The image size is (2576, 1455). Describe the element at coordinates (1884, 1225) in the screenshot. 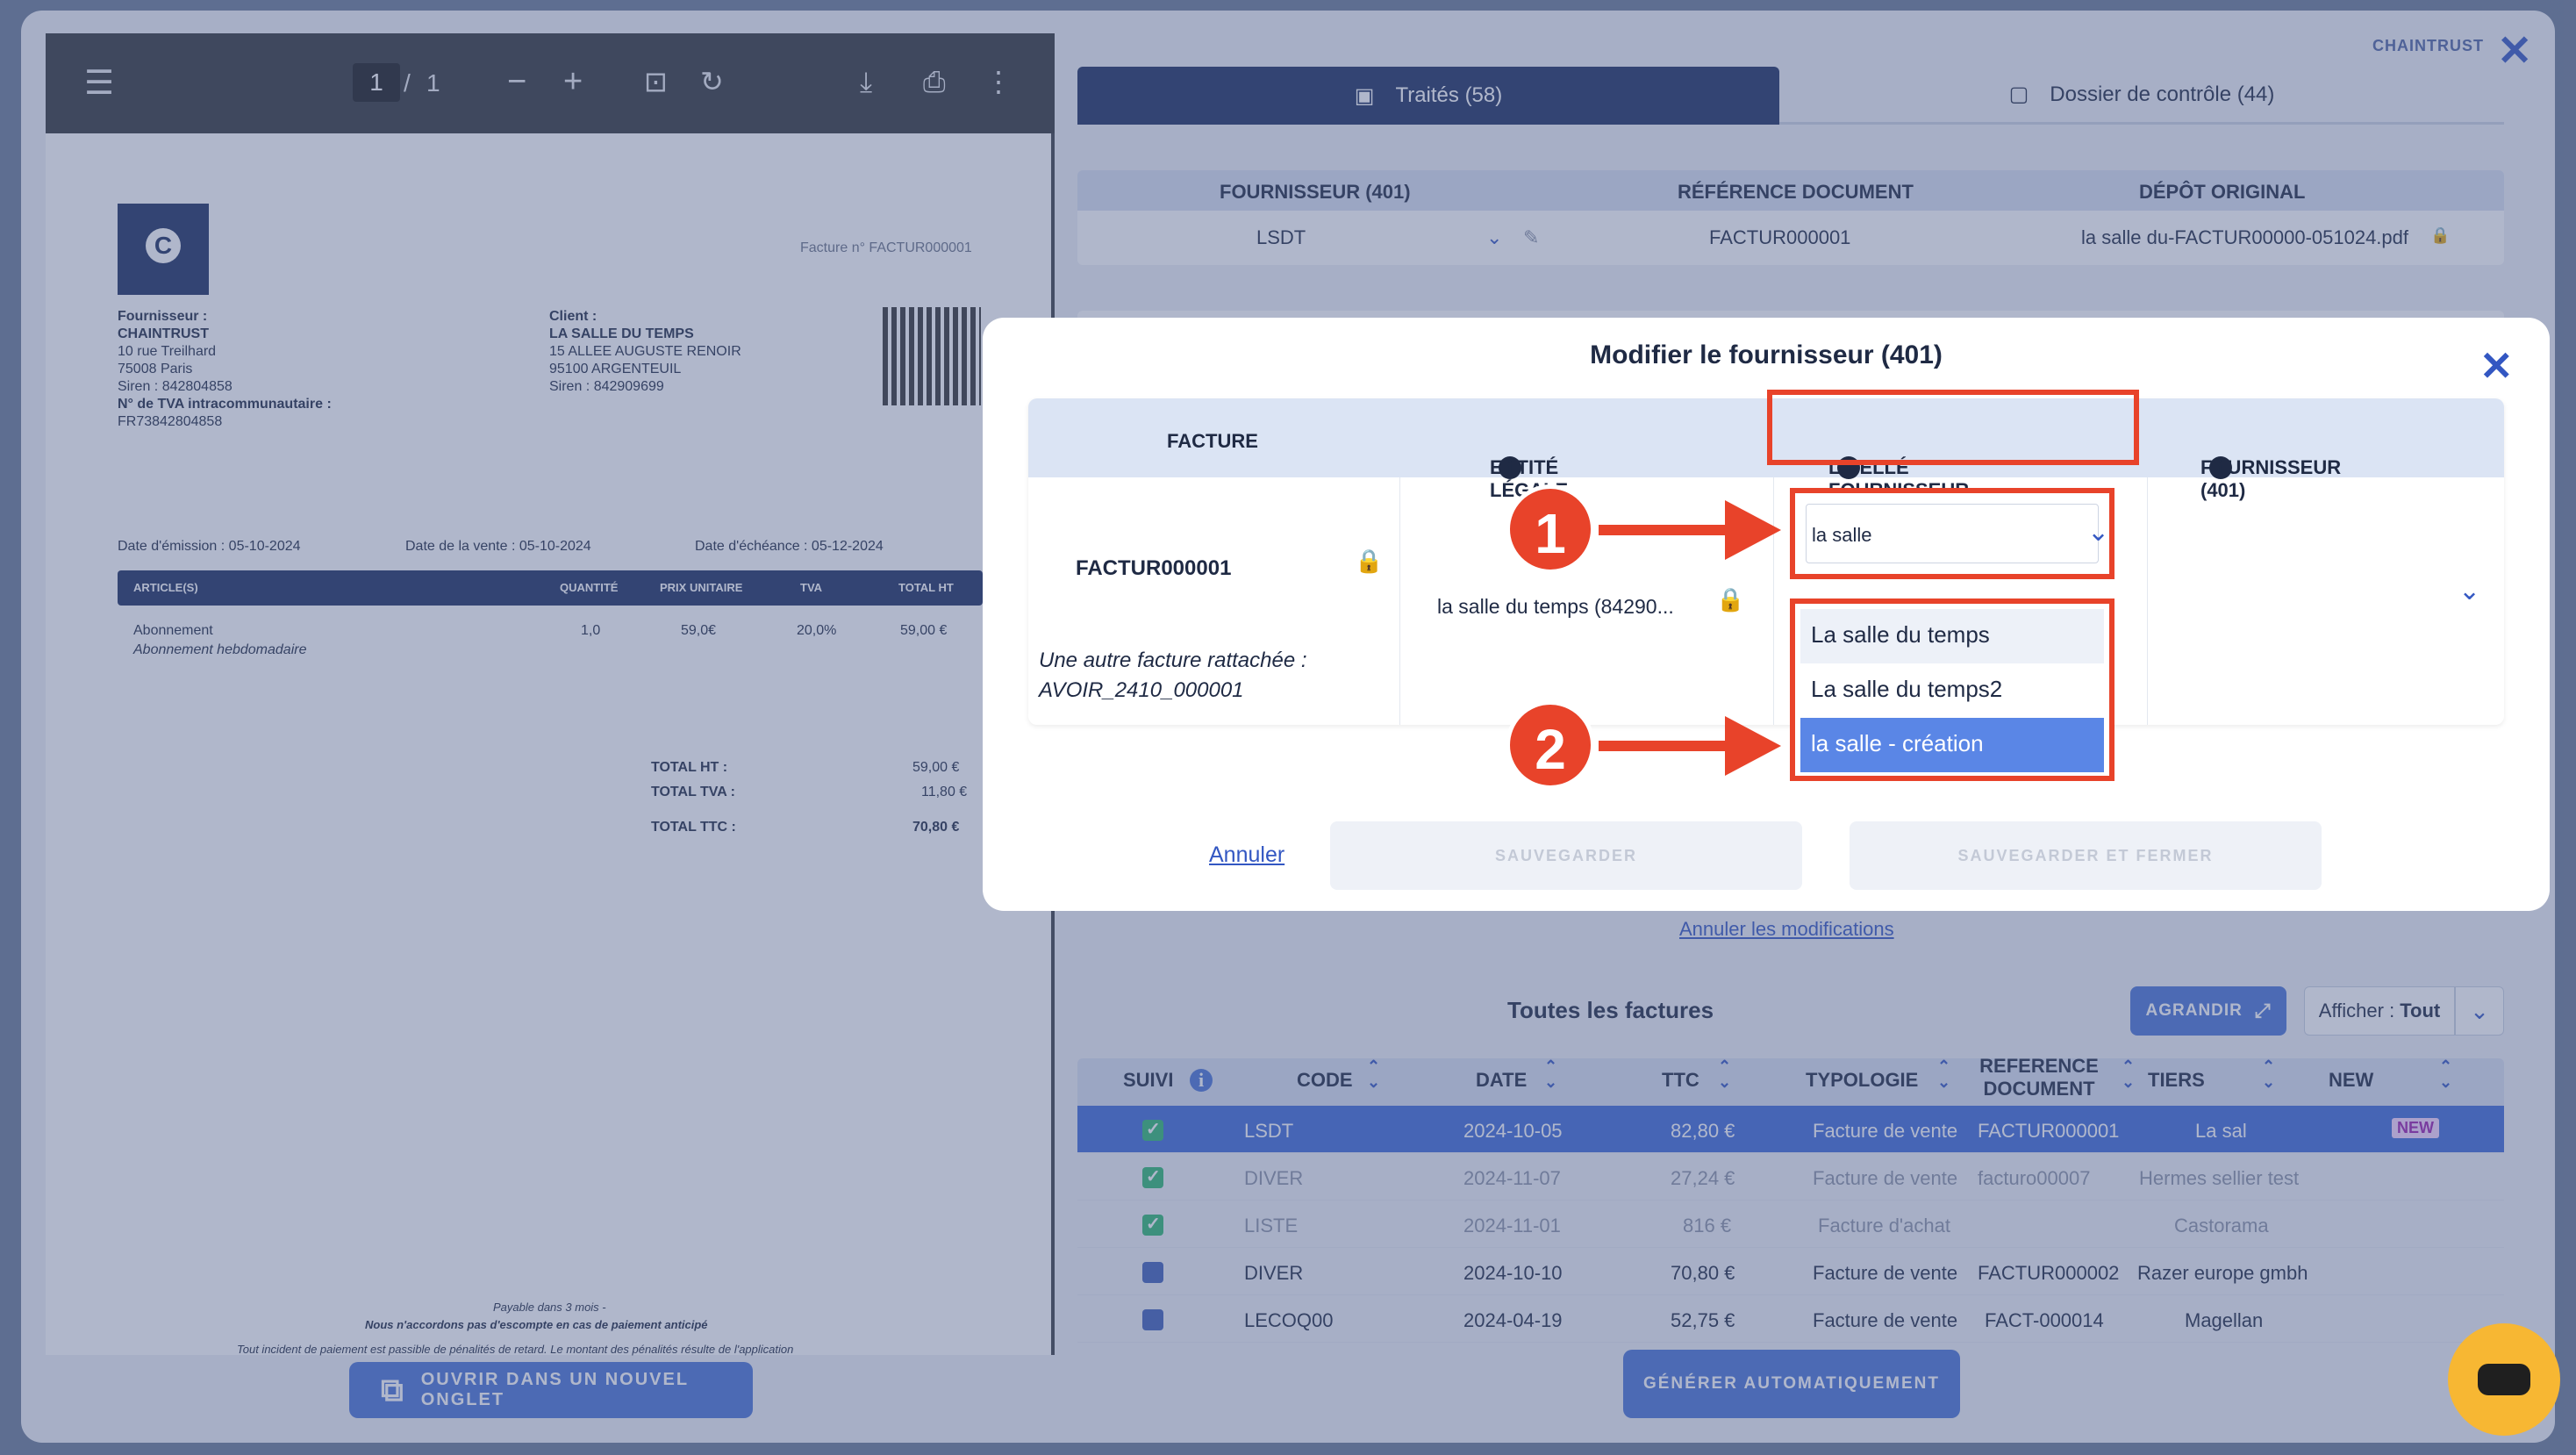

I see `row-typologie: Facture d'achat` at that location.